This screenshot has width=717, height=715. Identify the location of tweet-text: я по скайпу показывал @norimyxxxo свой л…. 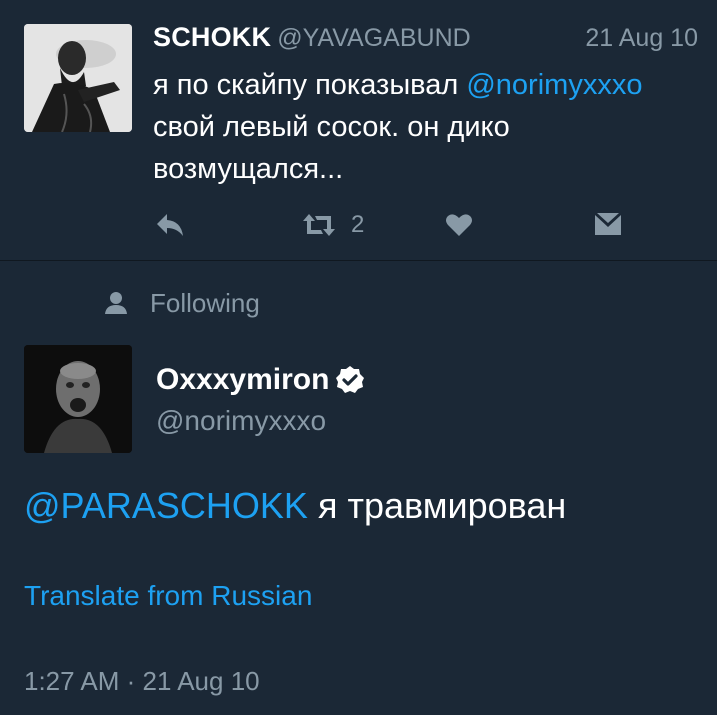
(427, 127).